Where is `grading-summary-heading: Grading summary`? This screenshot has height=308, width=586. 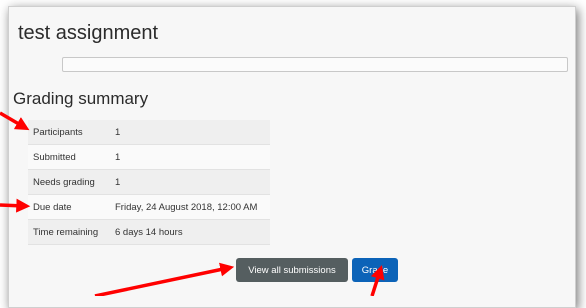
grading-summary-heading: Grading summary is located at coordinates (81, 98).